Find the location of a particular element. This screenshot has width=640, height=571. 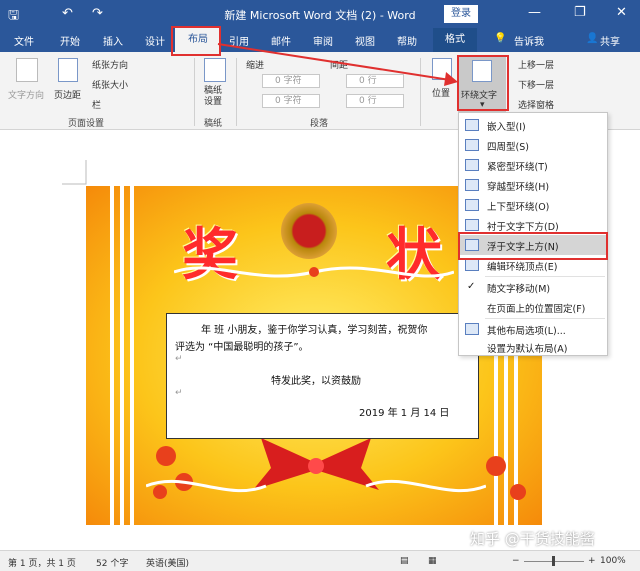

bring-forward-button: 上移一层 is located at coordinates (536, 64).